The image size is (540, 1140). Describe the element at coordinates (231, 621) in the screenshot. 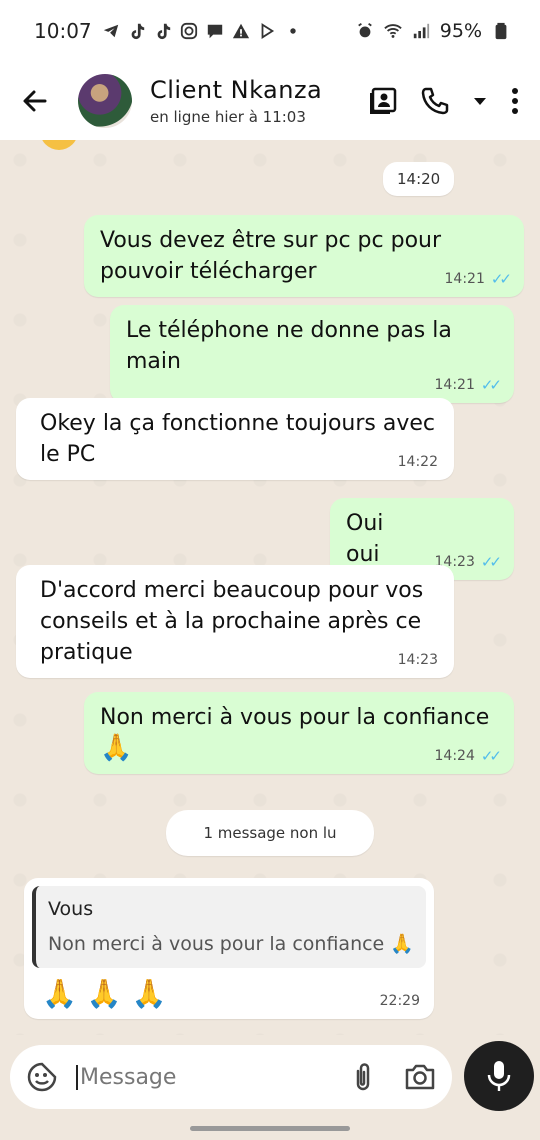

I see `message-text: conseils et à la prochaine après ce` at that location.